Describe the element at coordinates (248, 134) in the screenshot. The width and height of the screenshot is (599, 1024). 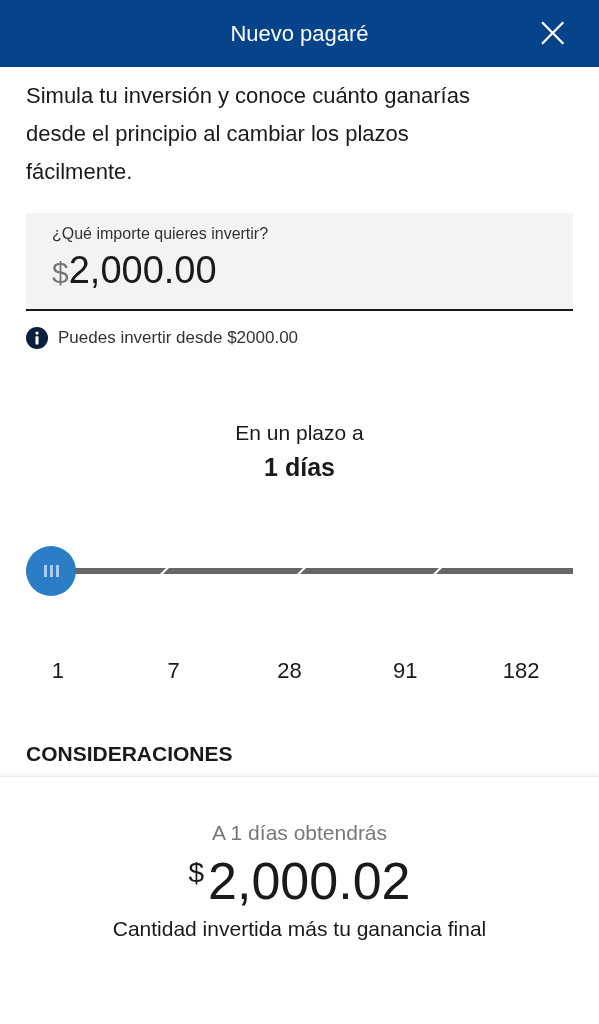
I see `intro-text: Simula tu inversión y conoce cuánto ganarías desde el principio al cambiar los plazos fácilmente.` at that location.